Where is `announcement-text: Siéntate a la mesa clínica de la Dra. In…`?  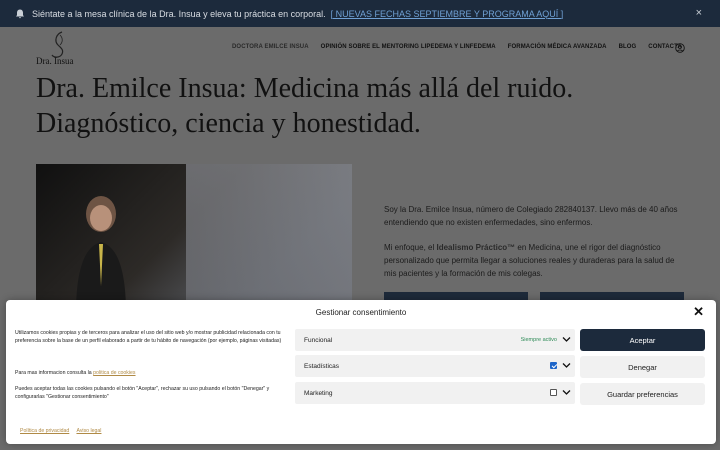 announcement-text: Siéntate a la mesa clínica de la Dra. In… is located at coordinates (179, 13).